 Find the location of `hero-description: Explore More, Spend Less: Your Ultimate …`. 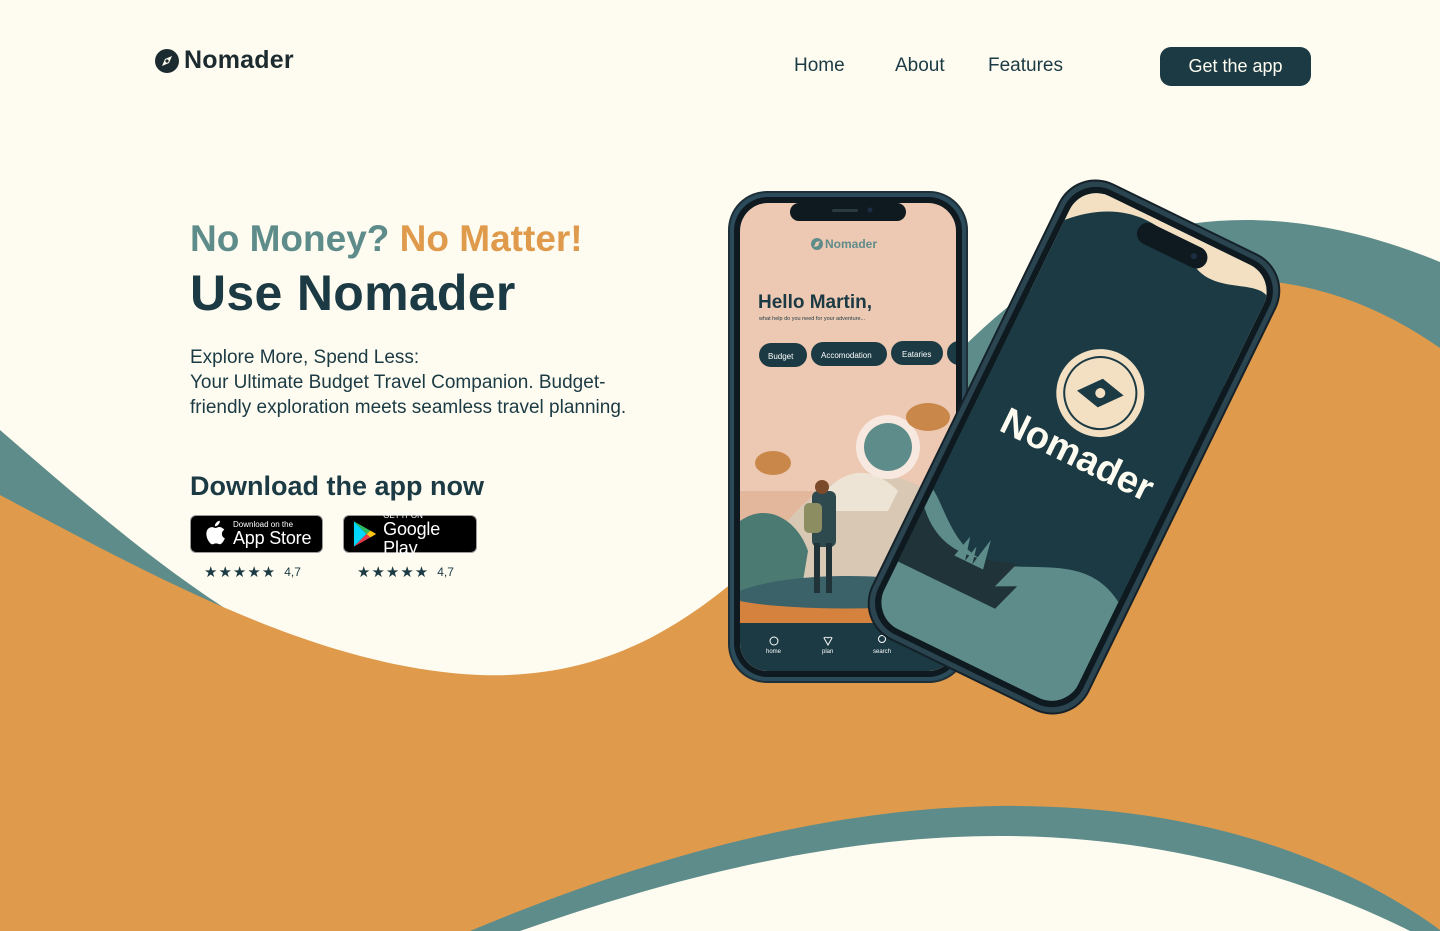

hero-description: Explore More, Spend Less: Your Ultimate … is located at coordinates (425, 382).